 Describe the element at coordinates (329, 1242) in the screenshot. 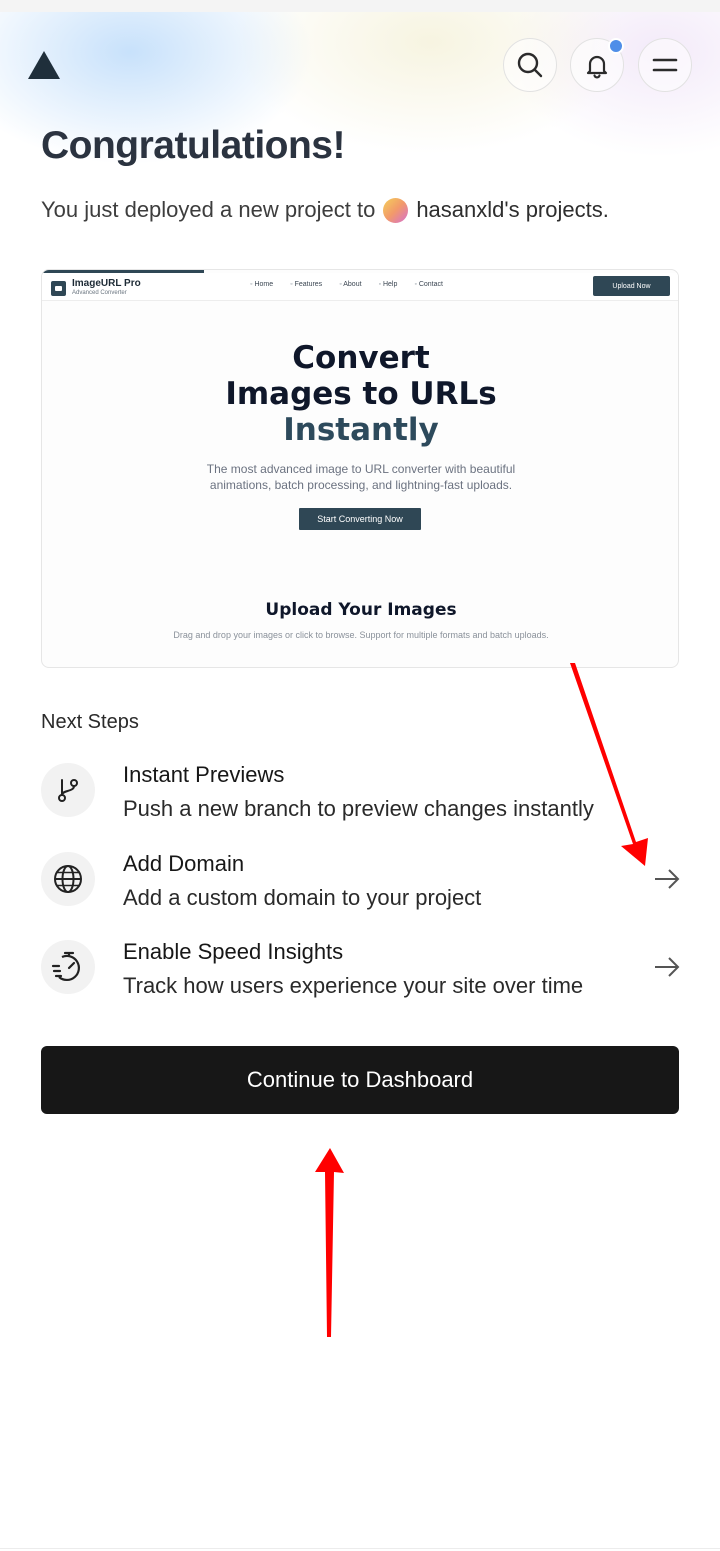

I see `red-arrow-annotation` at that location.